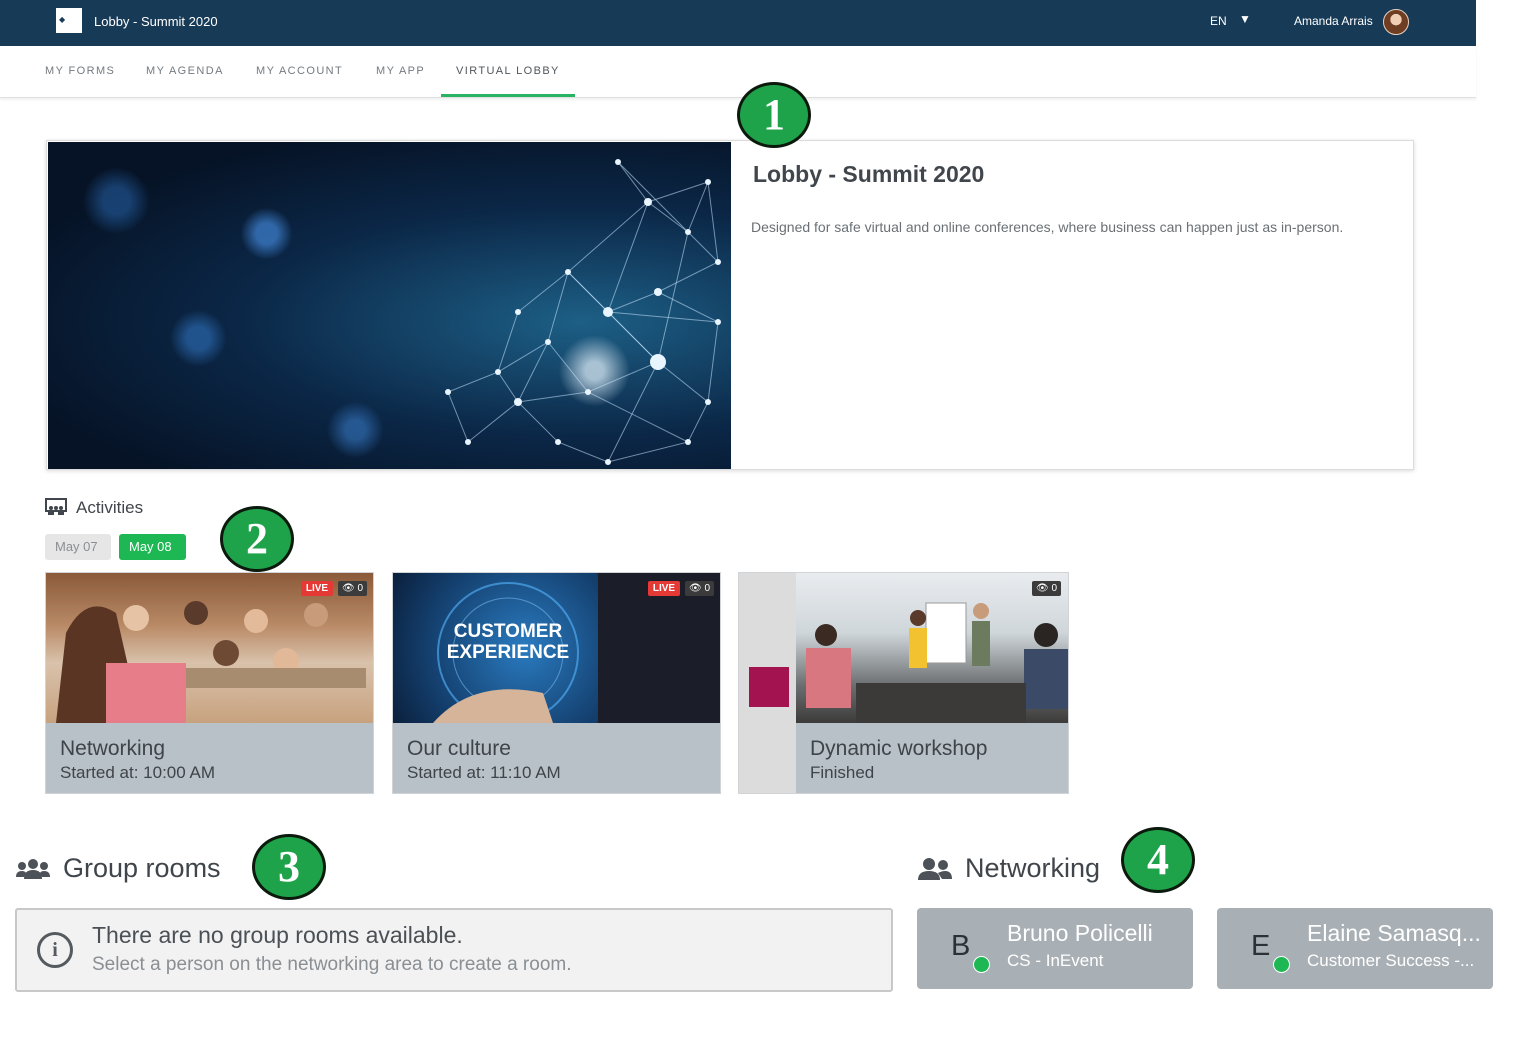 Image resolution: width=1524 pixels, height=1050 pixels. Describe the element at coordinates (1055, 960) in the screenshot. I see `person-role: CS - InEvent` at that location.